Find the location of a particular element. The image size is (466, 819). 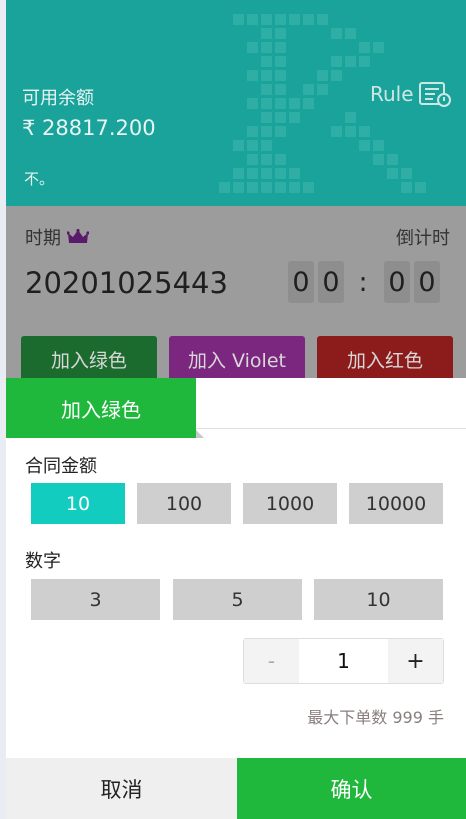

period-label-row: 时期 is located at coordinates (57, 237).